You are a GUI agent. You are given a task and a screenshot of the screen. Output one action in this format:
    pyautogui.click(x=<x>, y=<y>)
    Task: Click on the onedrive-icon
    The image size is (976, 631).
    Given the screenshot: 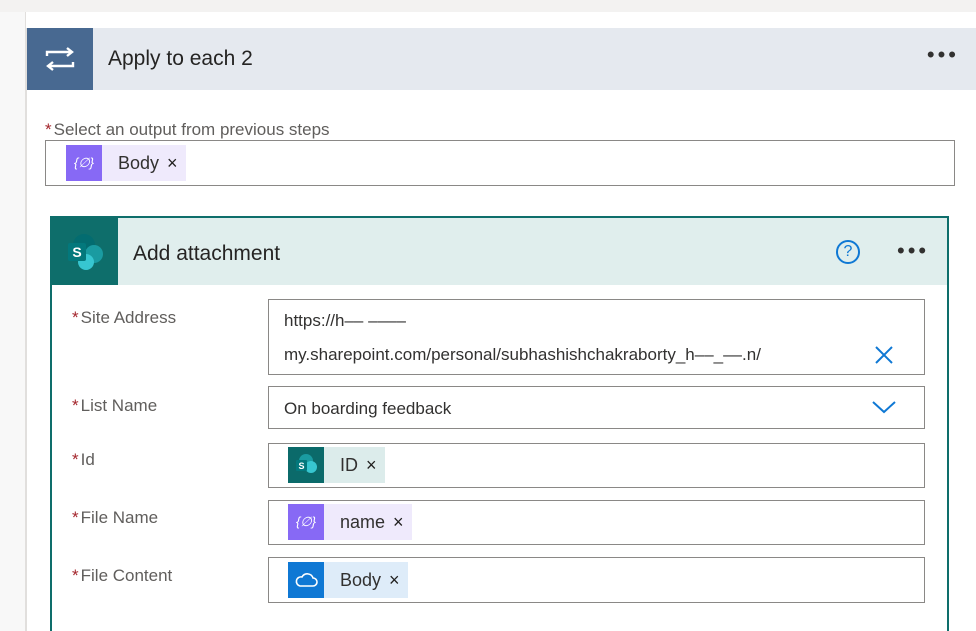 What is the action you would take?
    pyautogui.click(x=306, y=580)
    